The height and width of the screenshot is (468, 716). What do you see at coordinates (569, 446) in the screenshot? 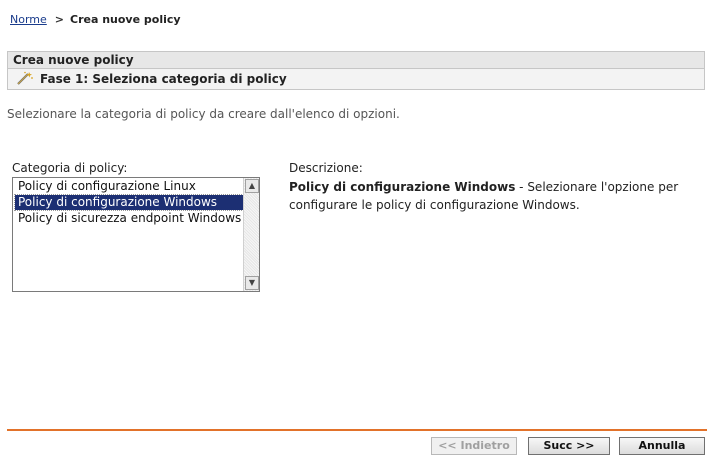
I see `next-button: Succ >>` at bounding box center [569, 446].